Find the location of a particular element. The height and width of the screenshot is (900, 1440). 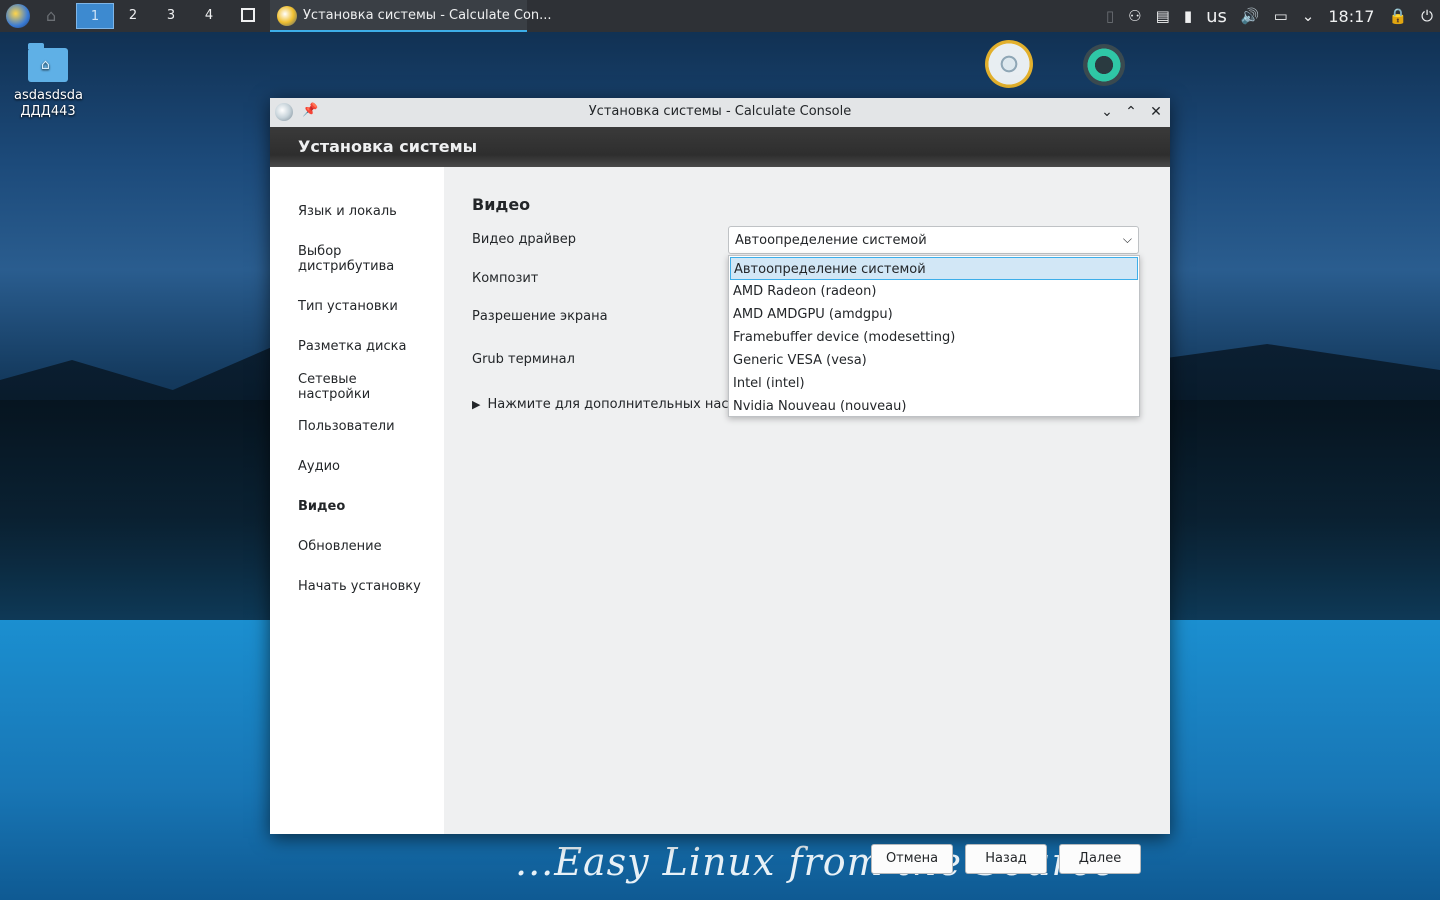

virtual-desktop-pager: 1 2 3 4 is located at coordinates (152, 16).